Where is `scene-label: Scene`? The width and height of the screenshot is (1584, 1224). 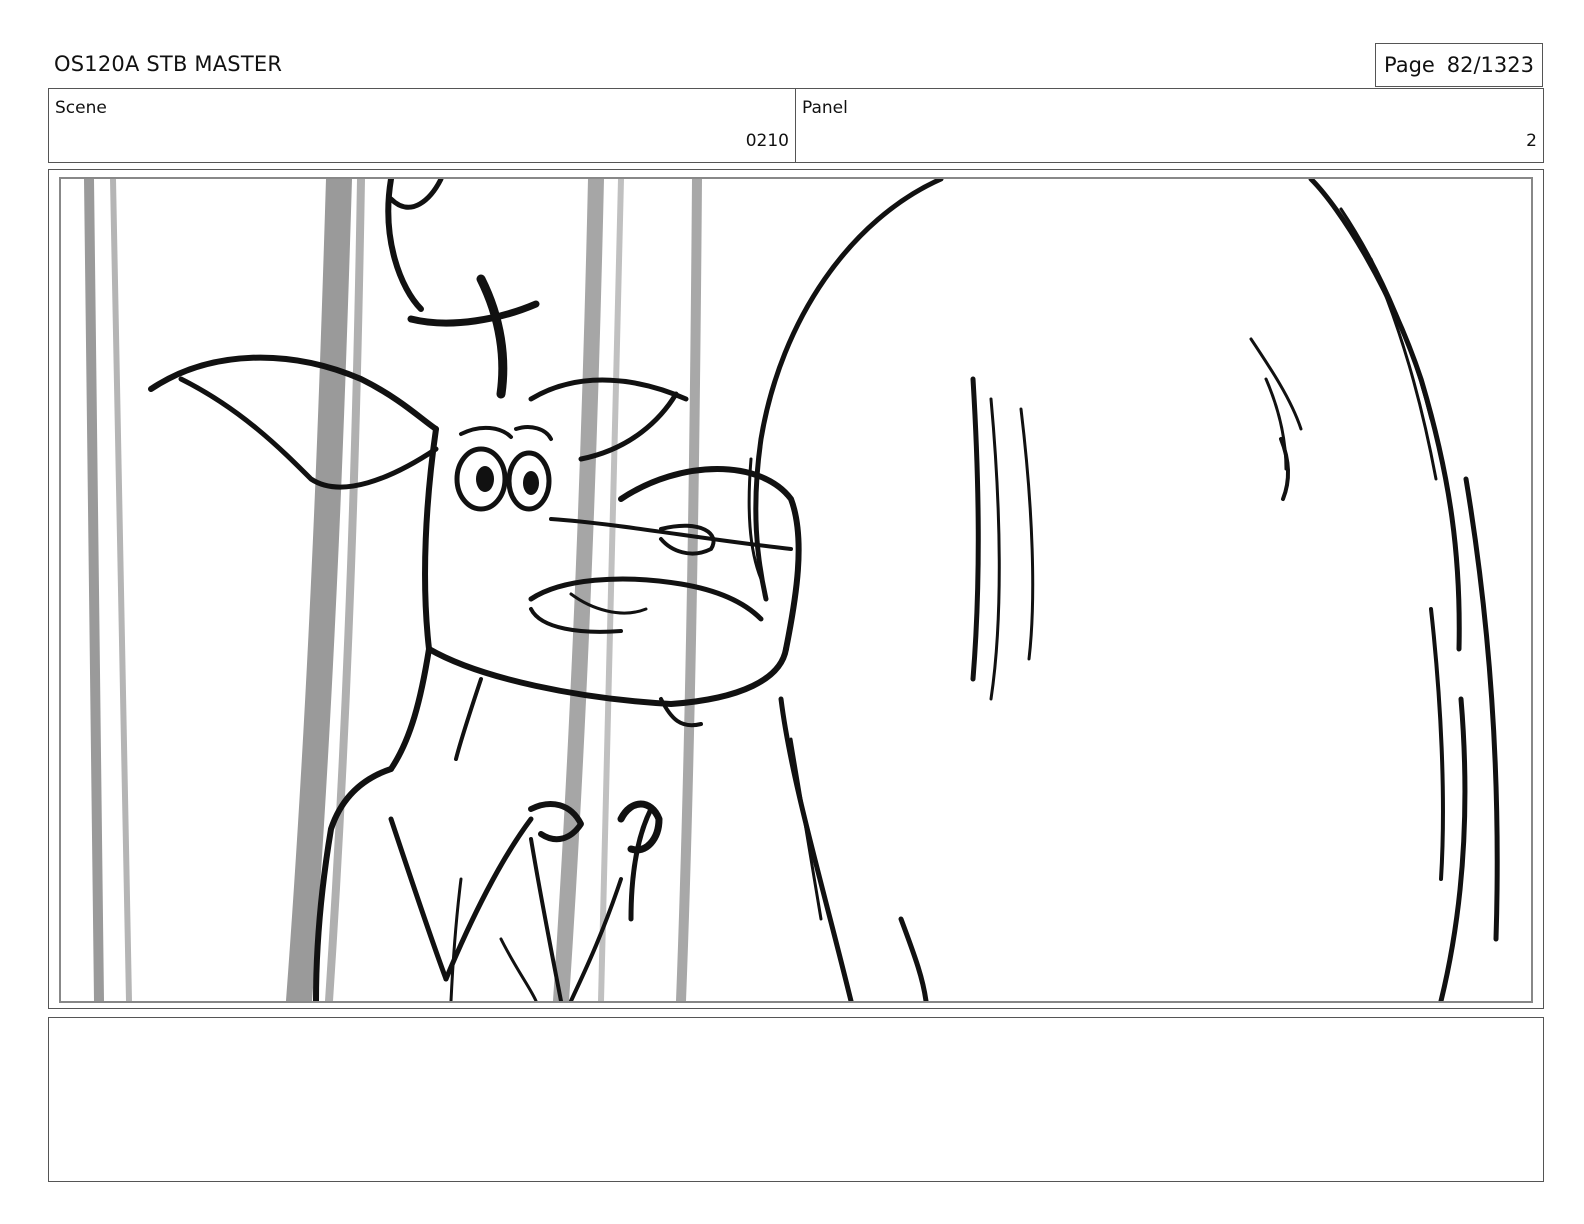
scene-label: Scene is located at coordinates (81, 108).